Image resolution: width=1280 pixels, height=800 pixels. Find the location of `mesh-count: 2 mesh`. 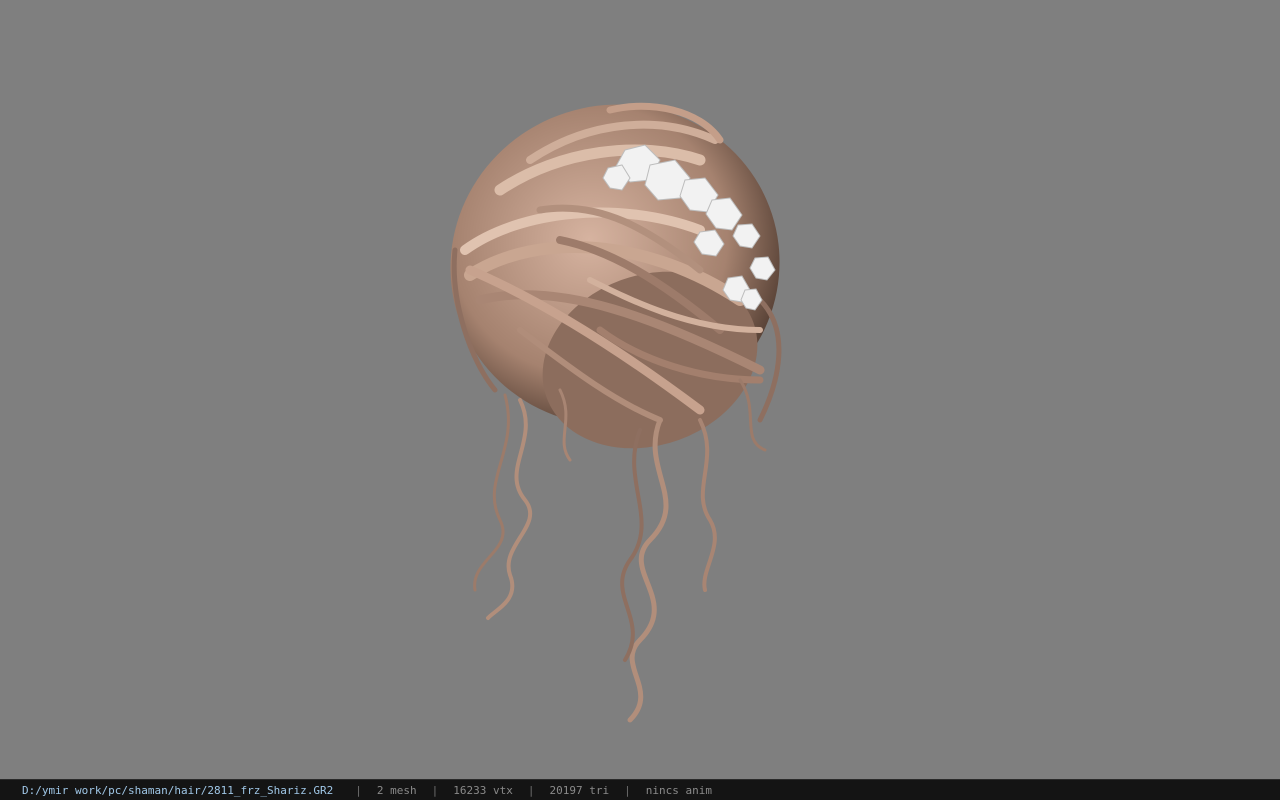

mesh-count: 2 mesh is located at coordinates (396, 790).